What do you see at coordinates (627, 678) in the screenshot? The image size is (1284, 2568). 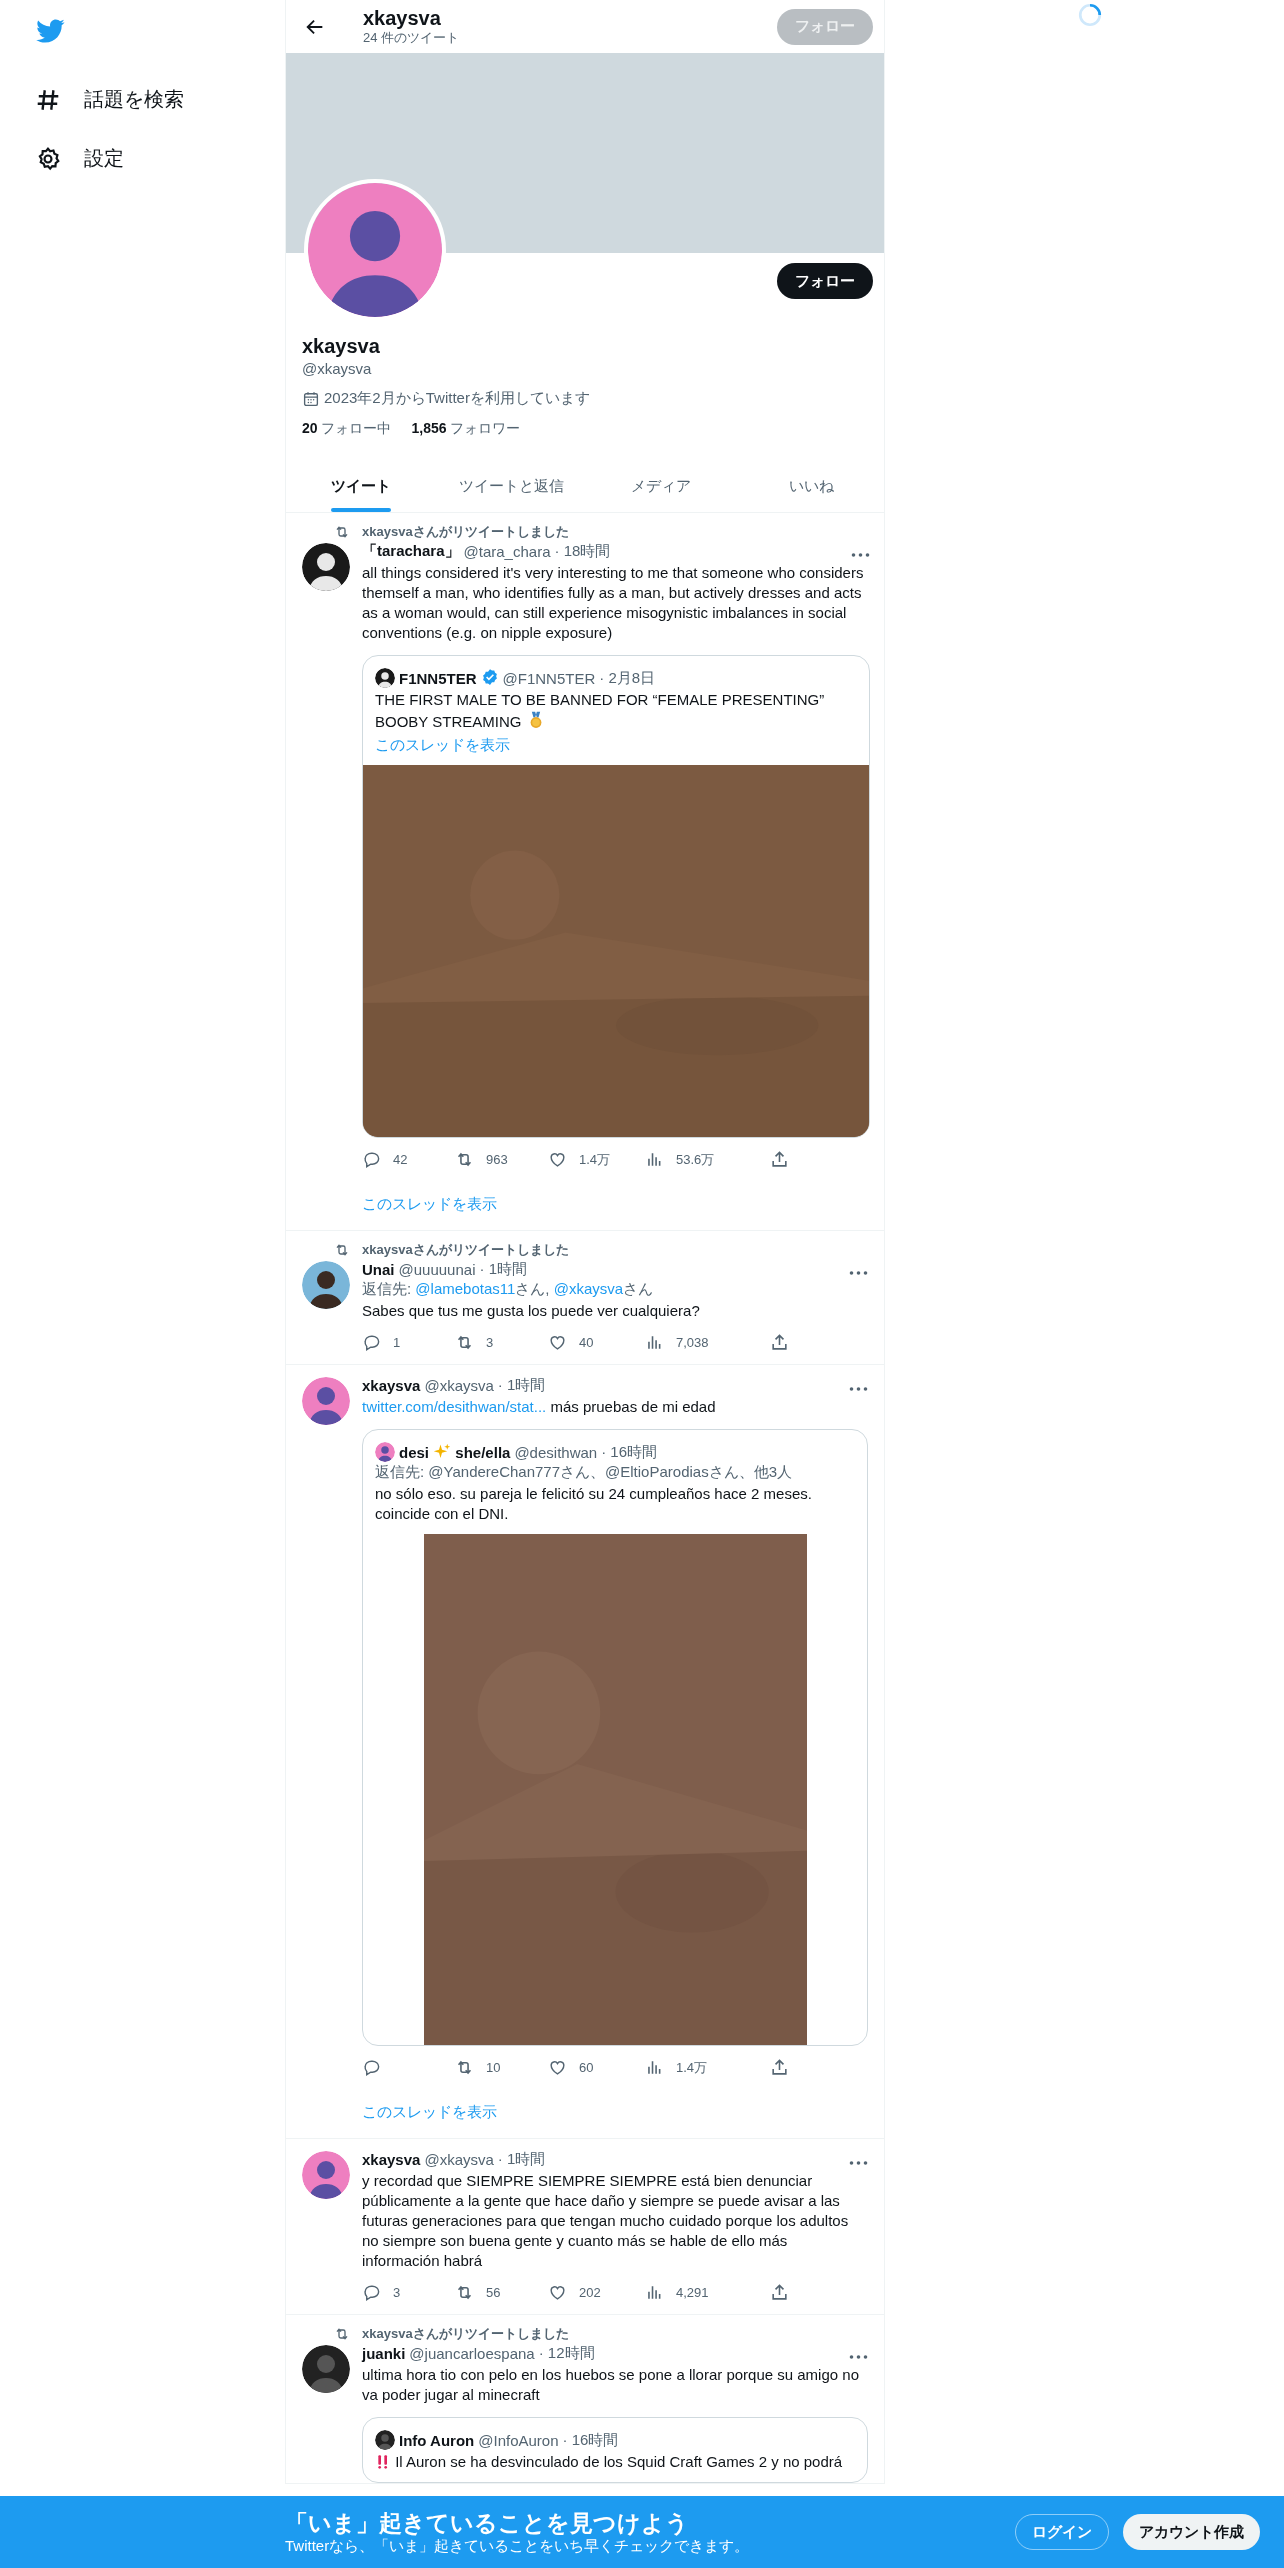 I see `timestamp: · 2月8日` at bounding box center [627, 678].